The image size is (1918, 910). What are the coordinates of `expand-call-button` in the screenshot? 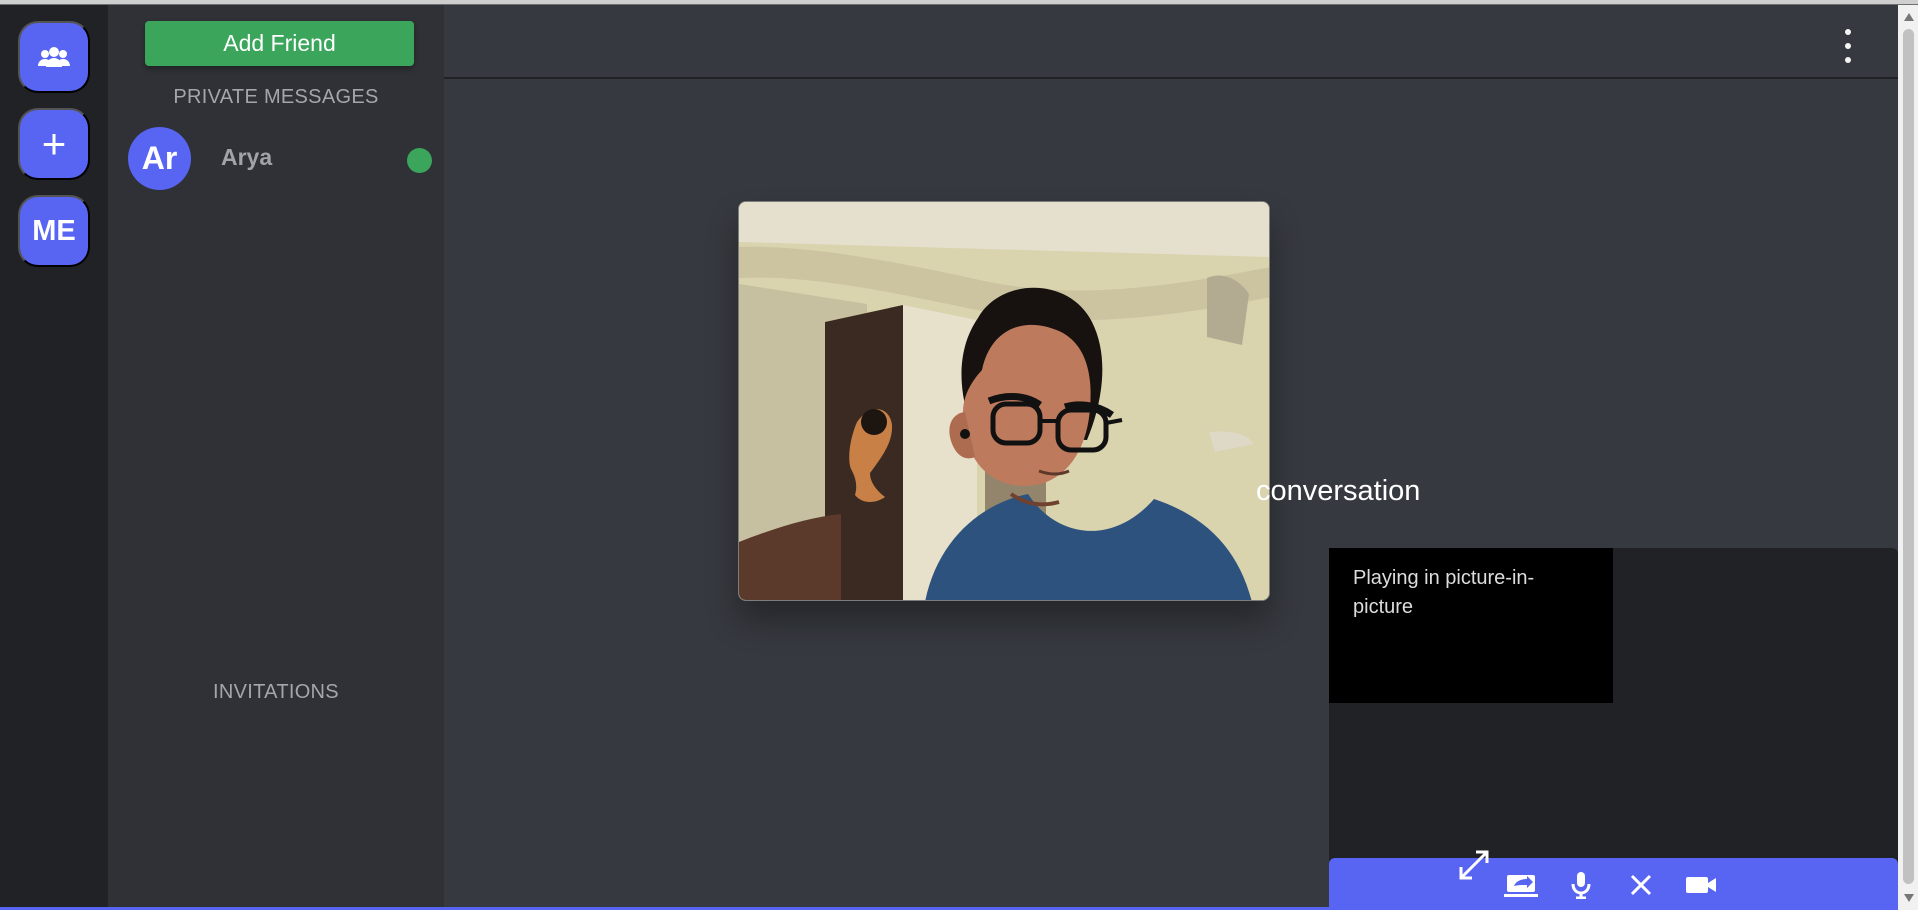 It's located at (1474, 865).